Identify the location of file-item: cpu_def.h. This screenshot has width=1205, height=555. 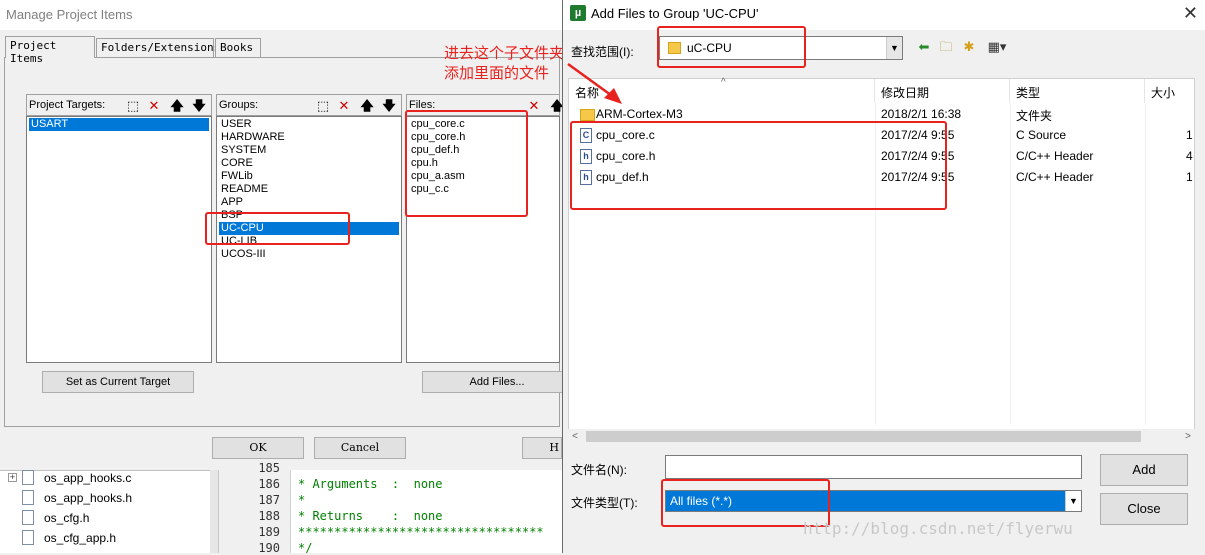
(483, 150).